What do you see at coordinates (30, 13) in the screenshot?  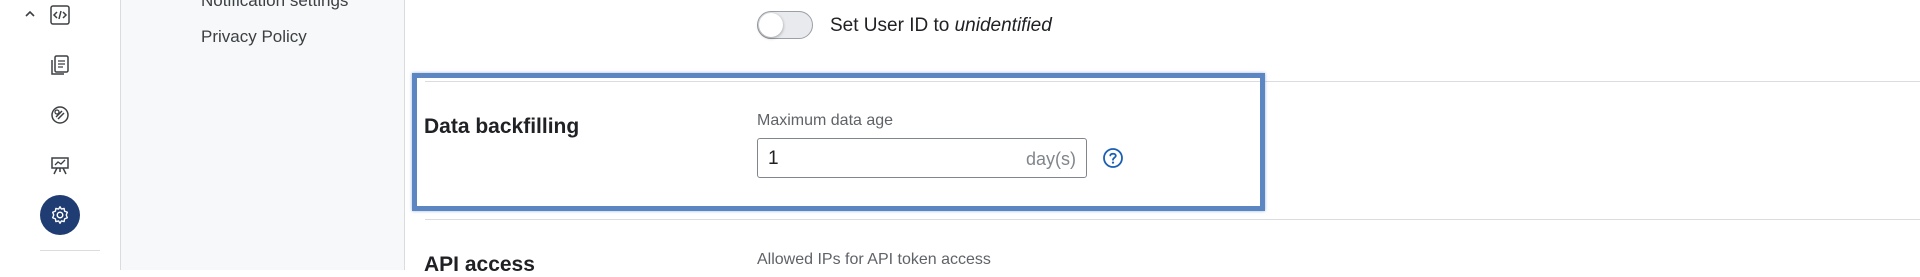 I see `chevron-up-icon` at bounding box center [30, 13].